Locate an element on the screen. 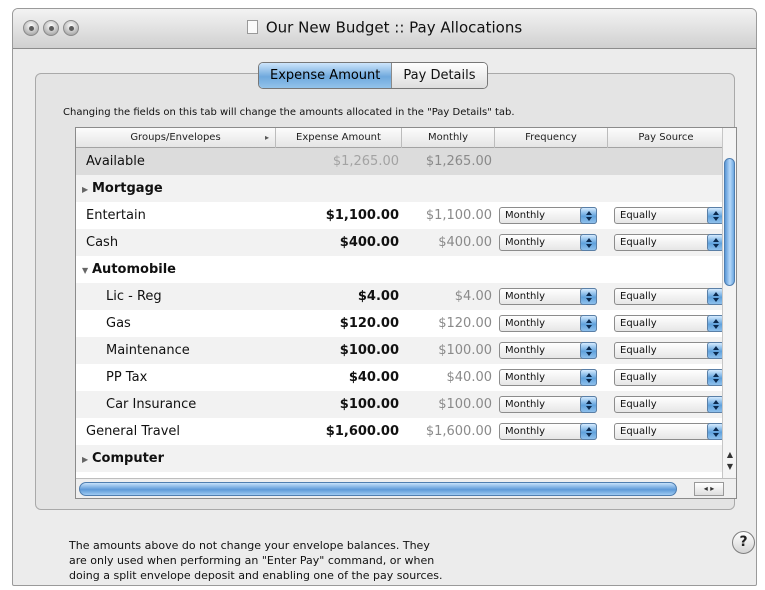 The width and height of the screenshot is (765, 590). column-header-monthly: Monthly is located at coordinates (448, 138).